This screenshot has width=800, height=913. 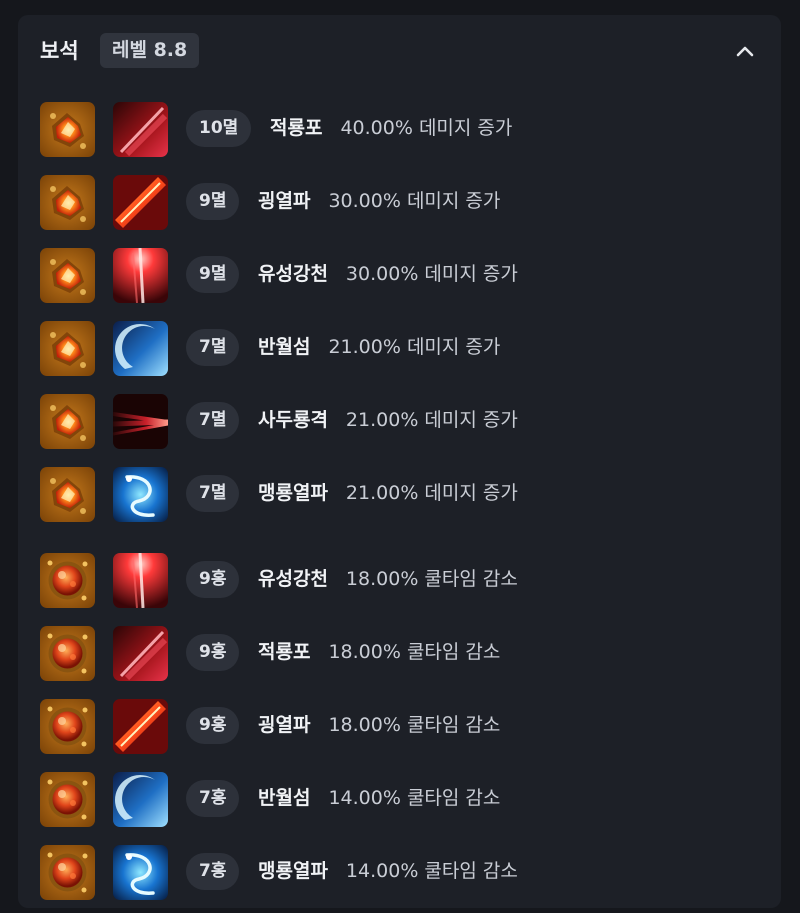 What do you see at coordinates (59, 51) in the screenshot?
I see `section-title: 보석` at bounding box center [59, 51].